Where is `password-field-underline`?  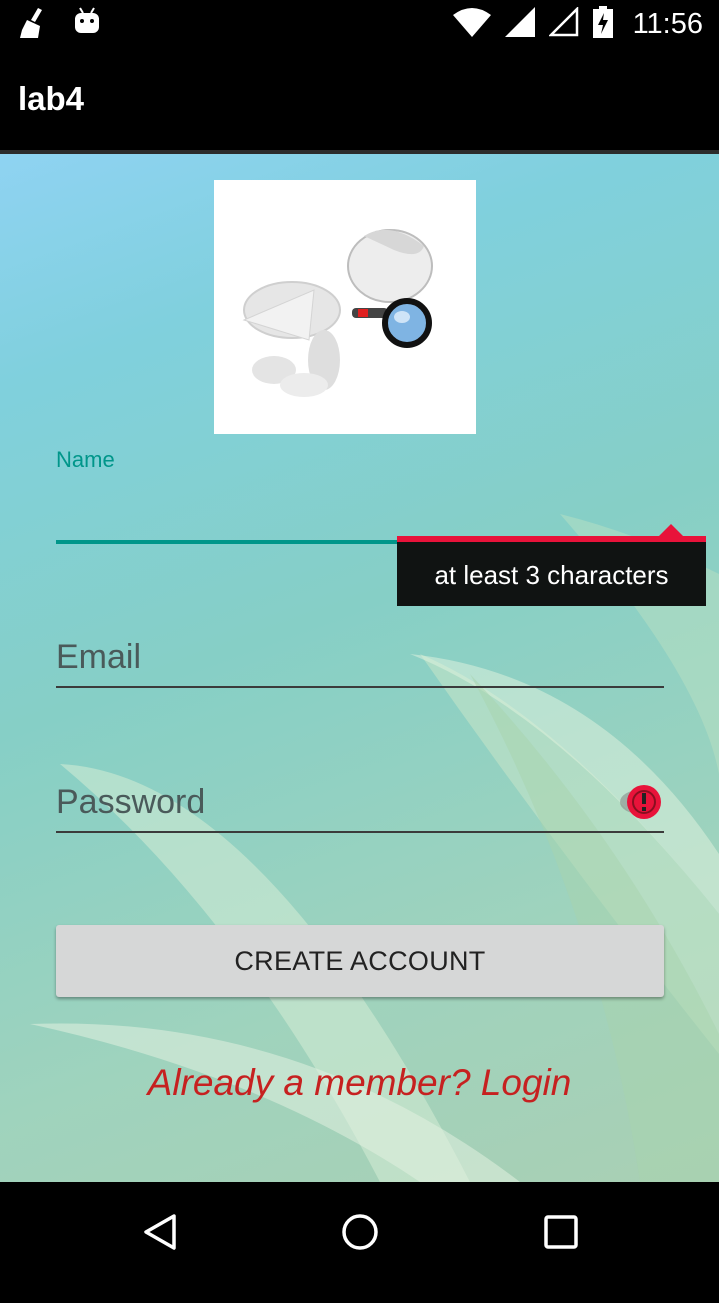
password-field-underline is located at coordinates (360, 832).